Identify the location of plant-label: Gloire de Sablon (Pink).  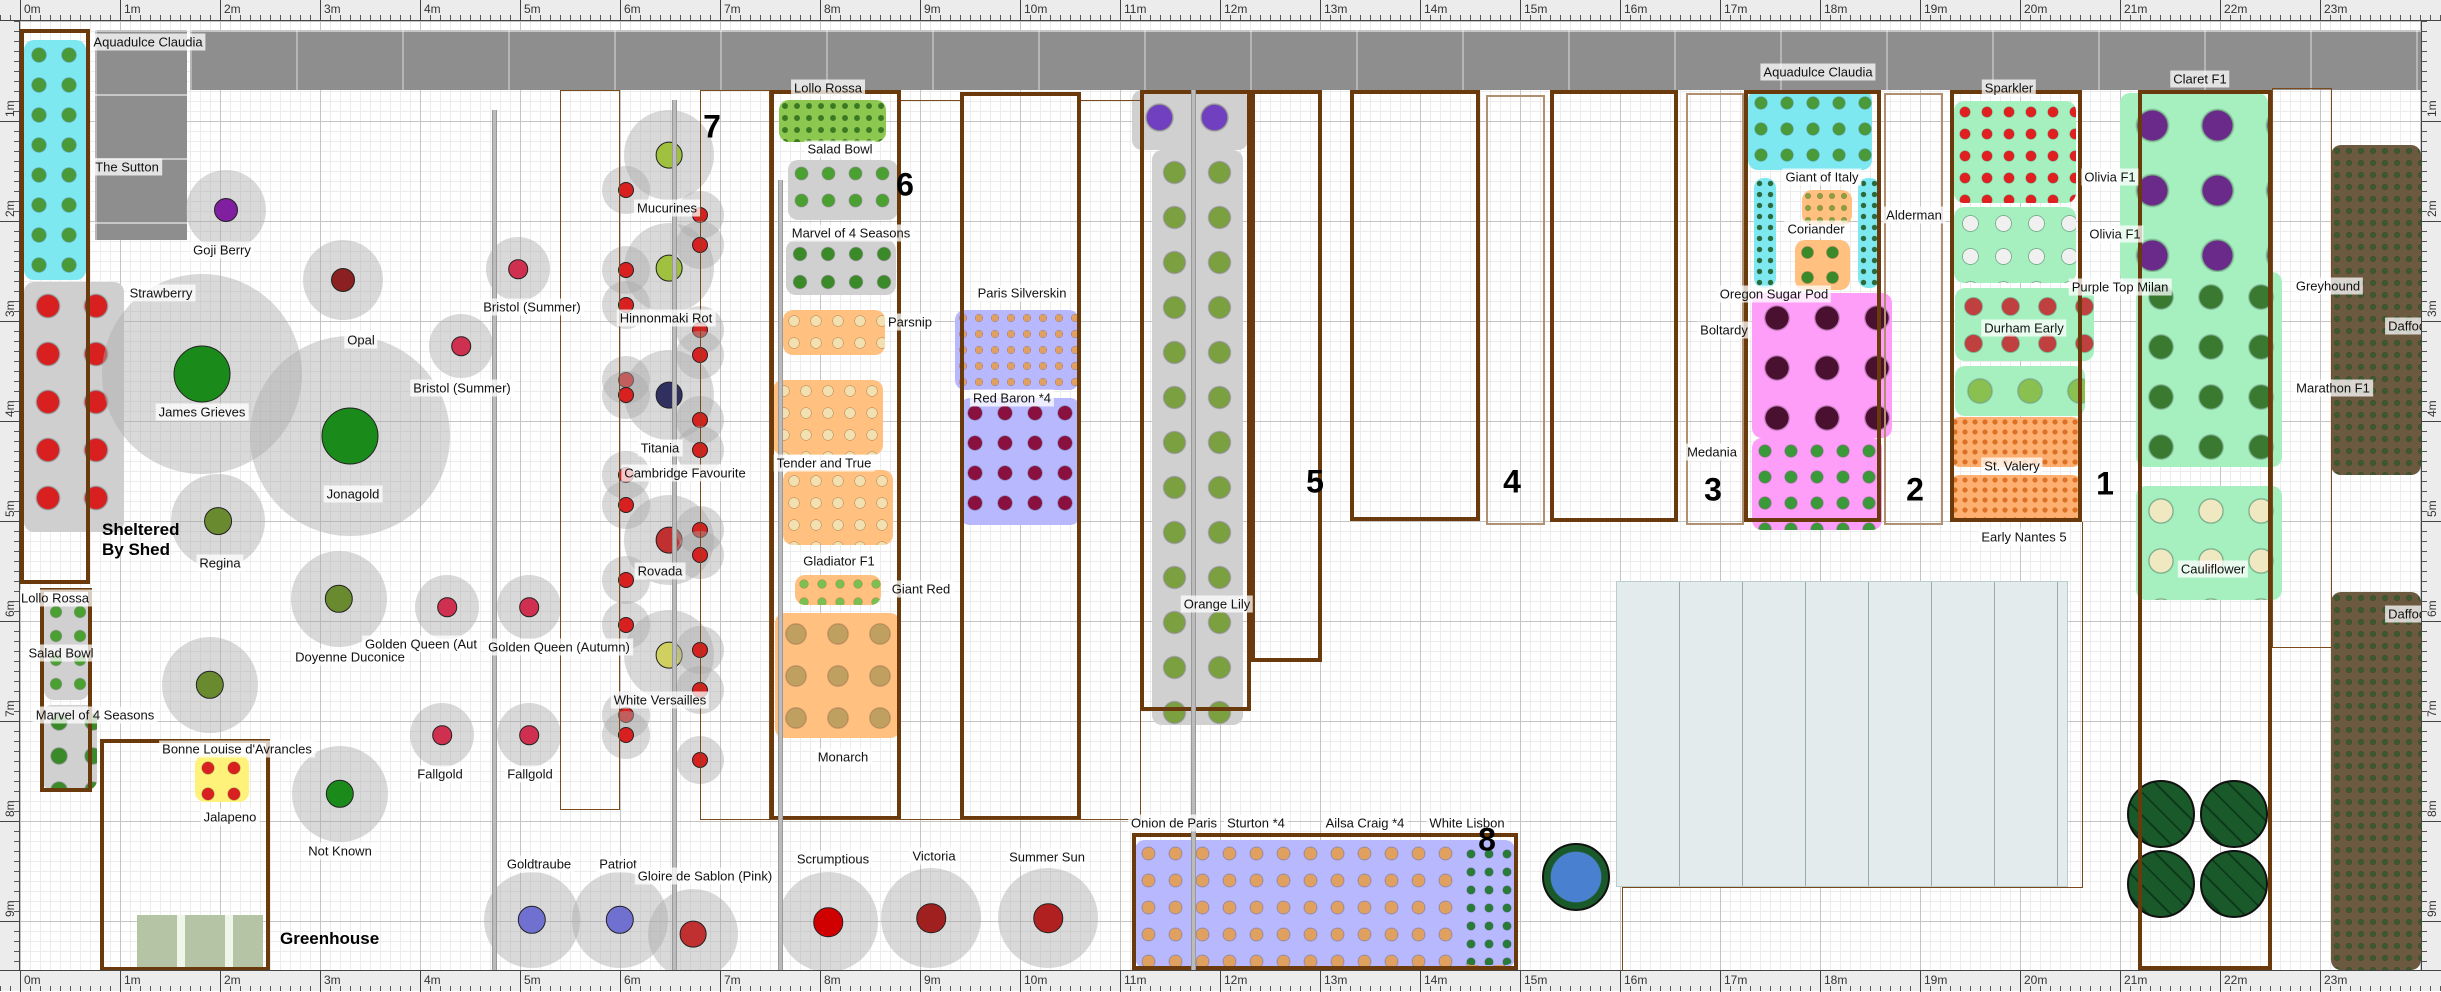
(705, 876).